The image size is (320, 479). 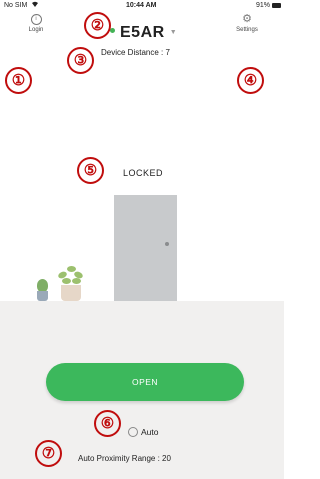 I want to click on lock-state-label: LOCKED, so click(x=143, y=173).